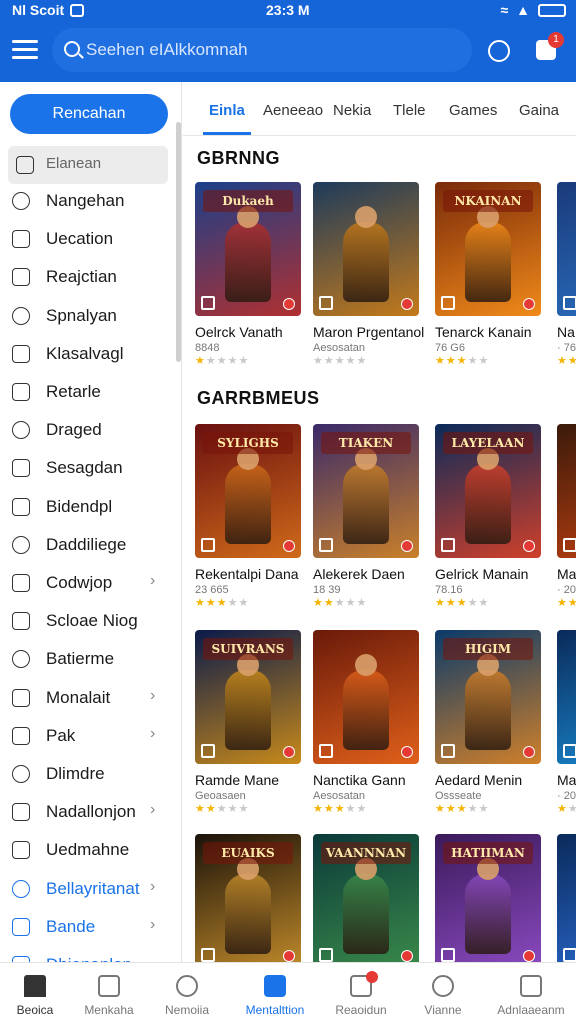 This screenshot has width=576, height=1024. Describe the element at coordinates (88, 736) in the screenshot. I see `sidebar-item: Pak ›` at that location.